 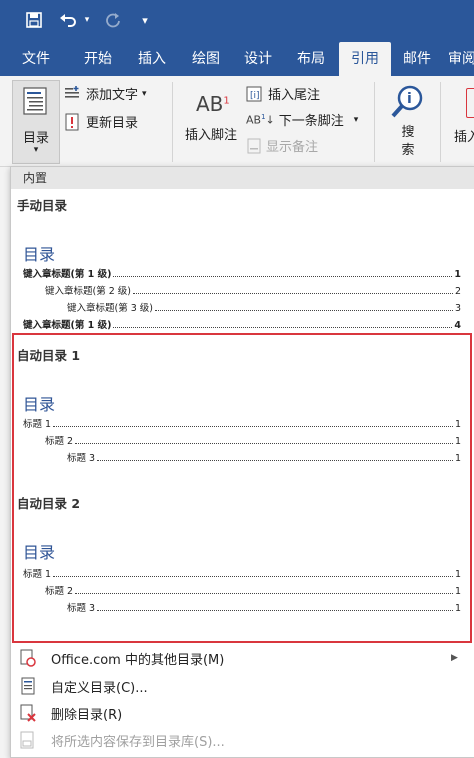 I want to click on insert-caption-label: 插入, so click(x=464, y=137).